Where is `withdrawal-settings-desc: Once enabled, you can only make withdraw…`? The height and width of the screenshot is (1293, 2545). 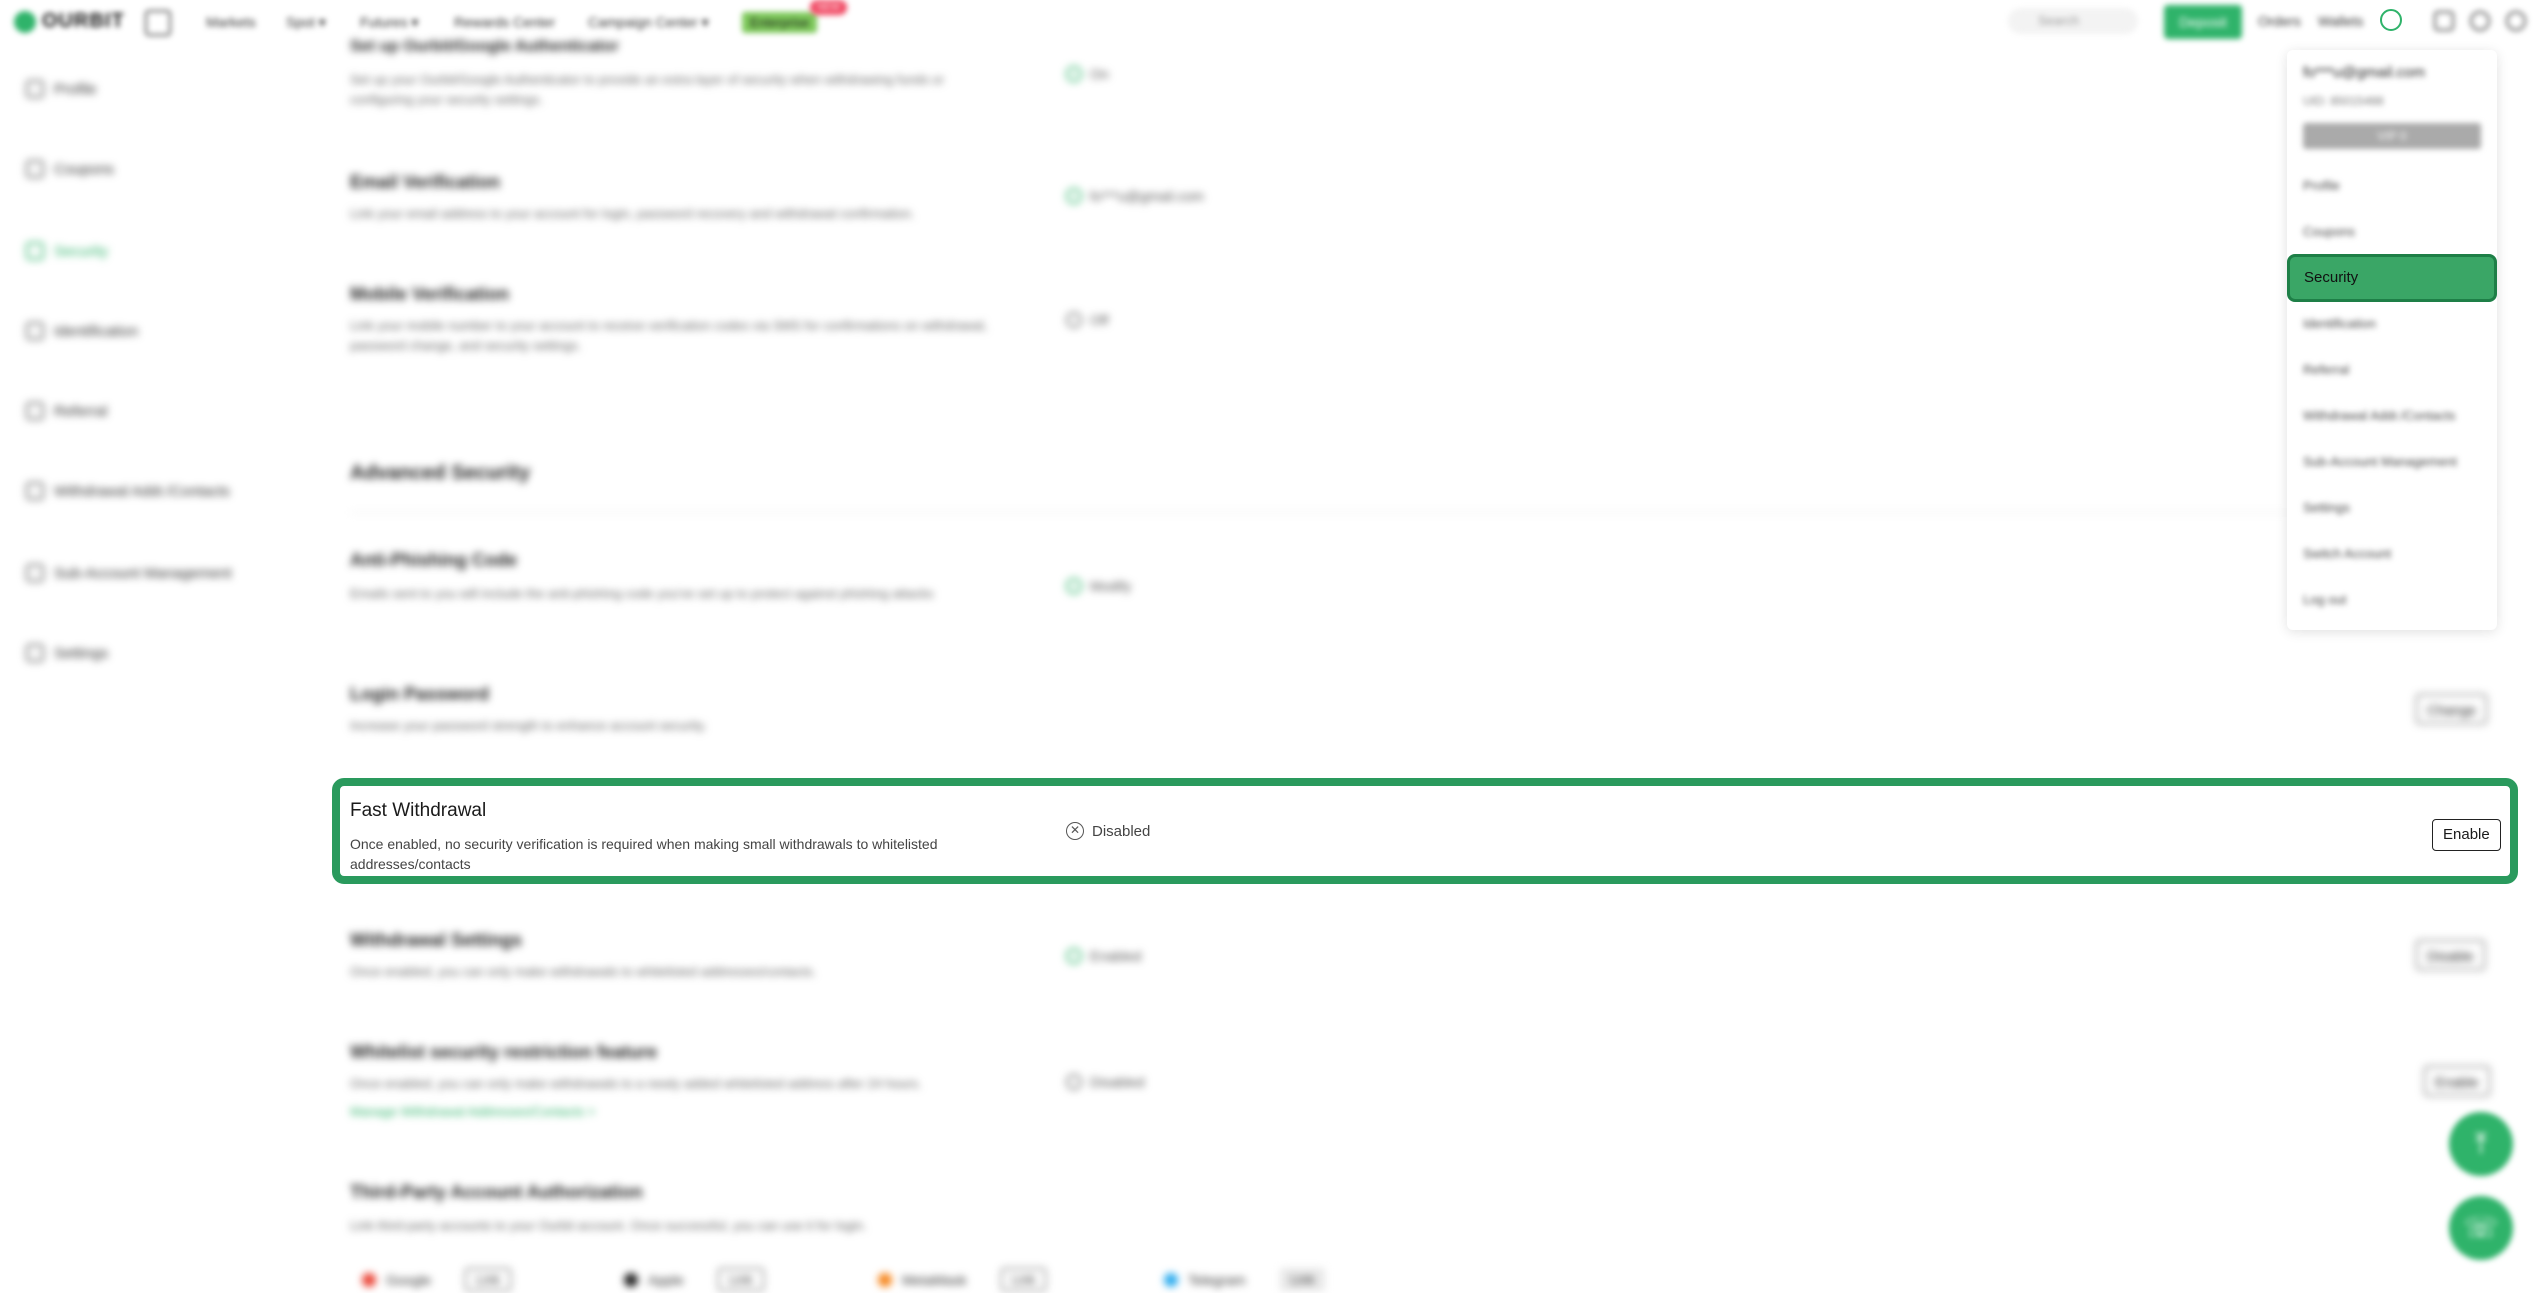 withdrawal-settings-desc: Once enabled, you can only make withdraw… is located at coordinates (583, 971).